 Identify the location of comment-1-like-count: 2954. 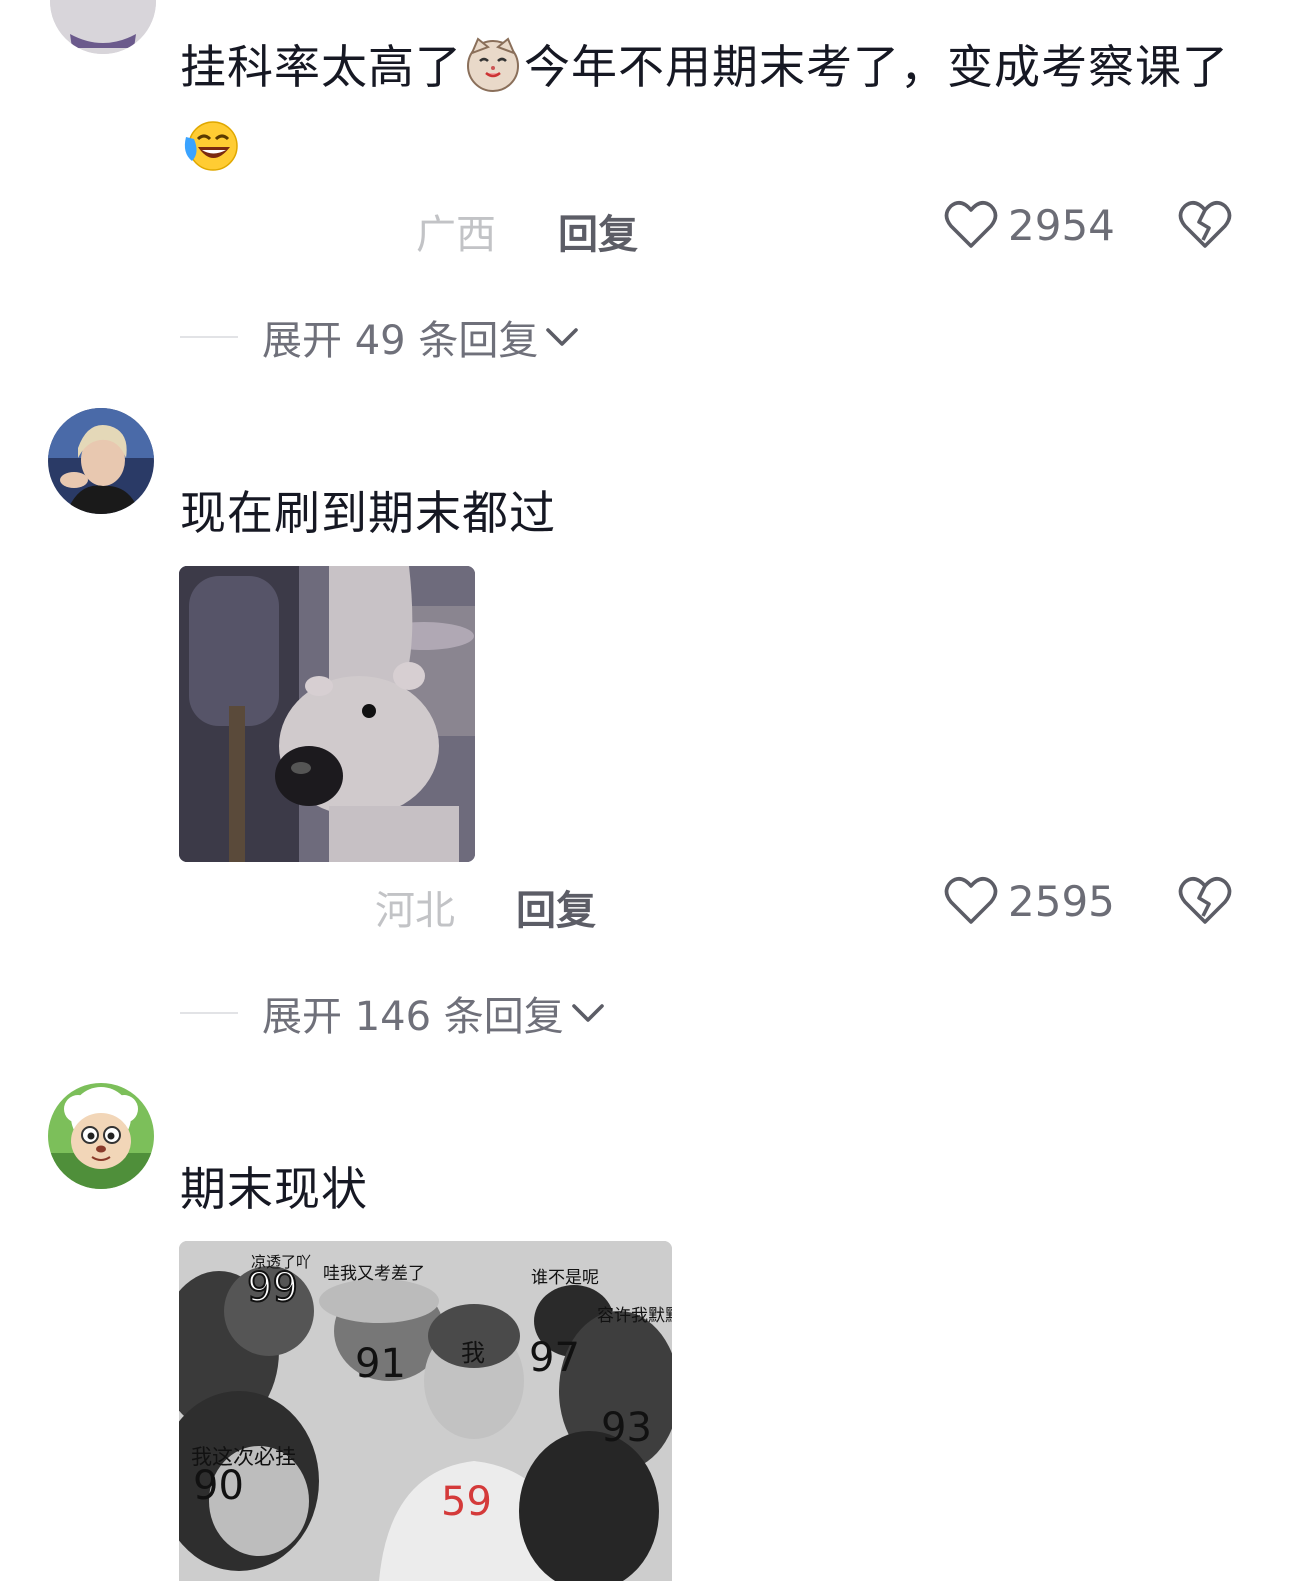
(1061, 225).